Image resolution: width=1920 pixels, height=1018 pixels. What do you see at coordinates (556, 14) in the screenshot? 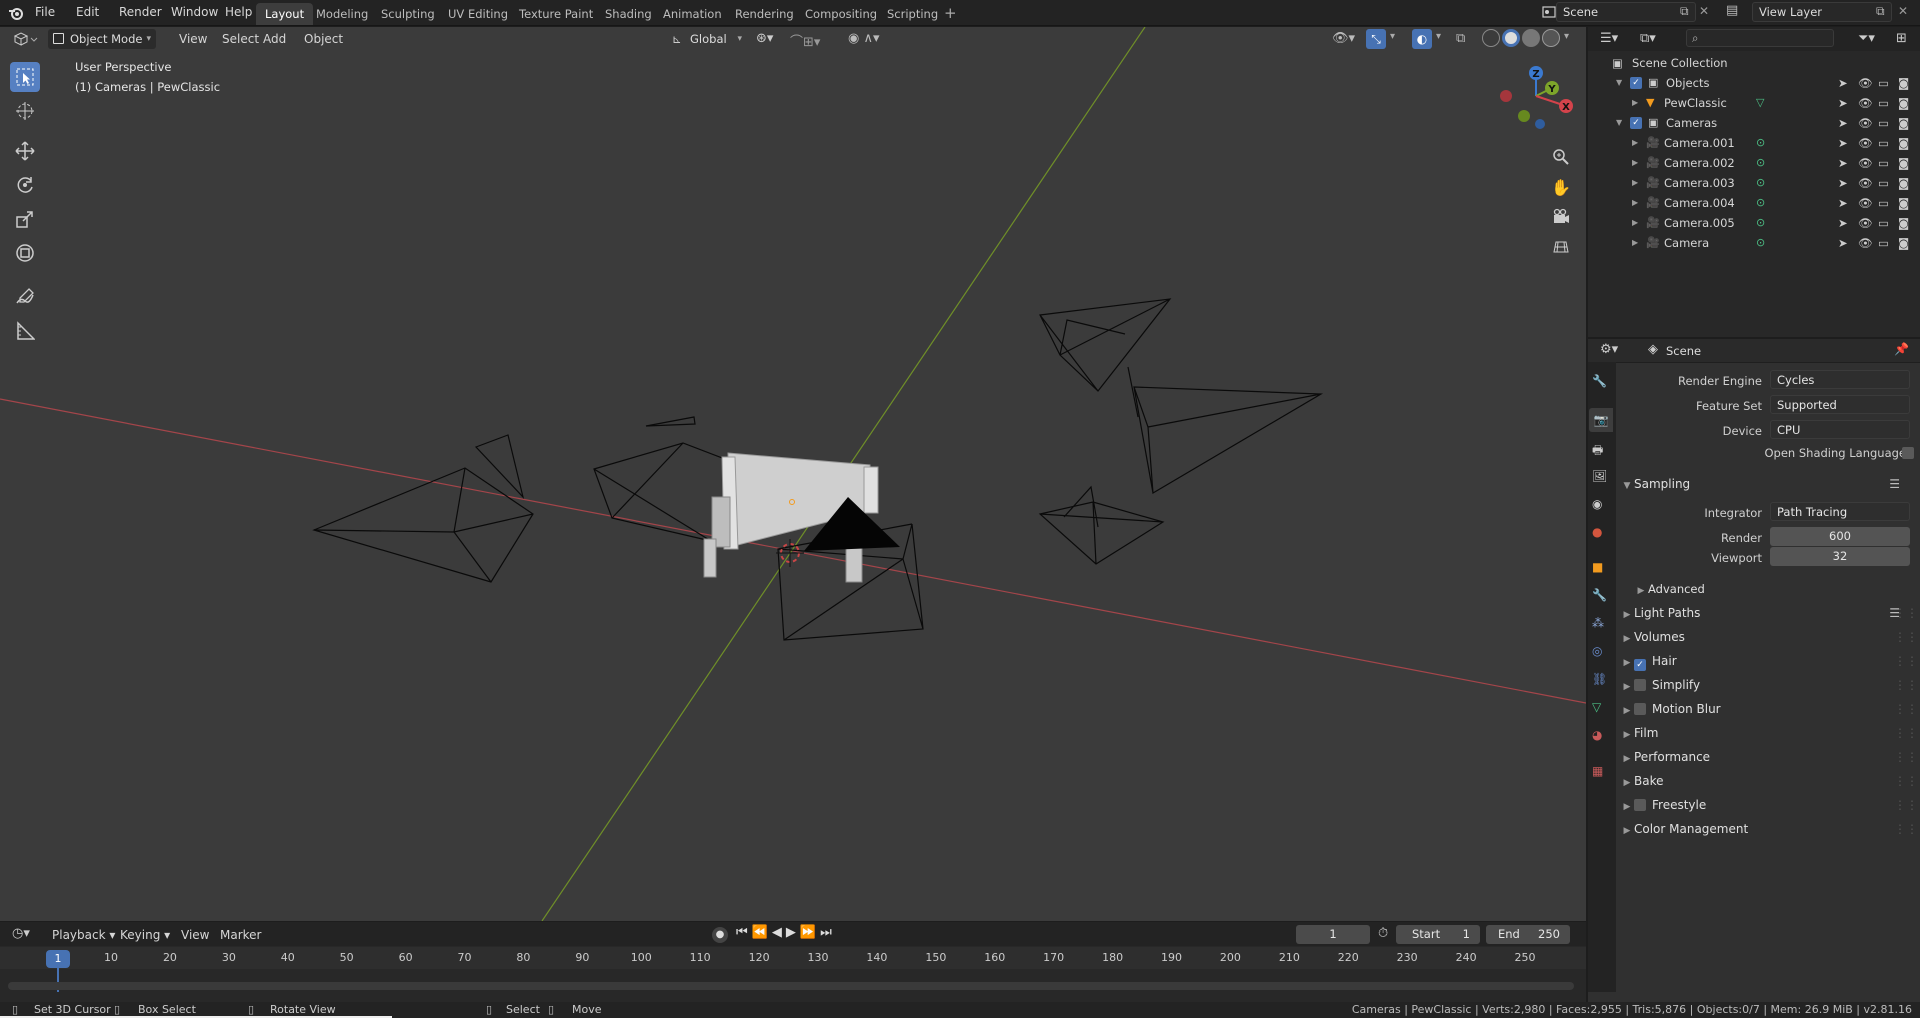
I see `tab-texture-paint: Texture Paint` at bounding box center [556, 14].